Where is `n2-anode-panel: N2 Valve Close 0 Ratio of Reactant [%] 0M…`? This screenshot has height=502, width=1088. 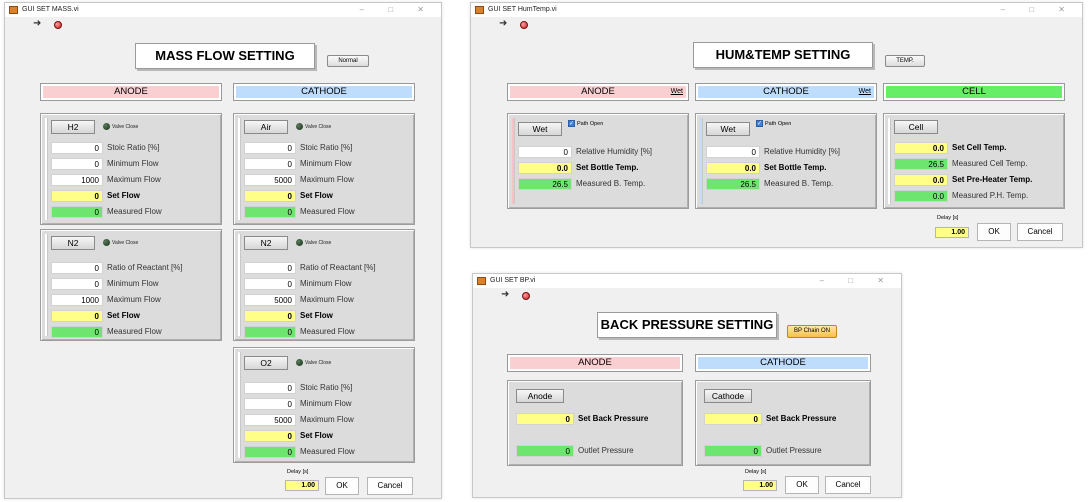 n2-anode-panel: N2 Valve Close 0 Ratio of Reactant [%] 0M… is located at coordinates (131, 285).